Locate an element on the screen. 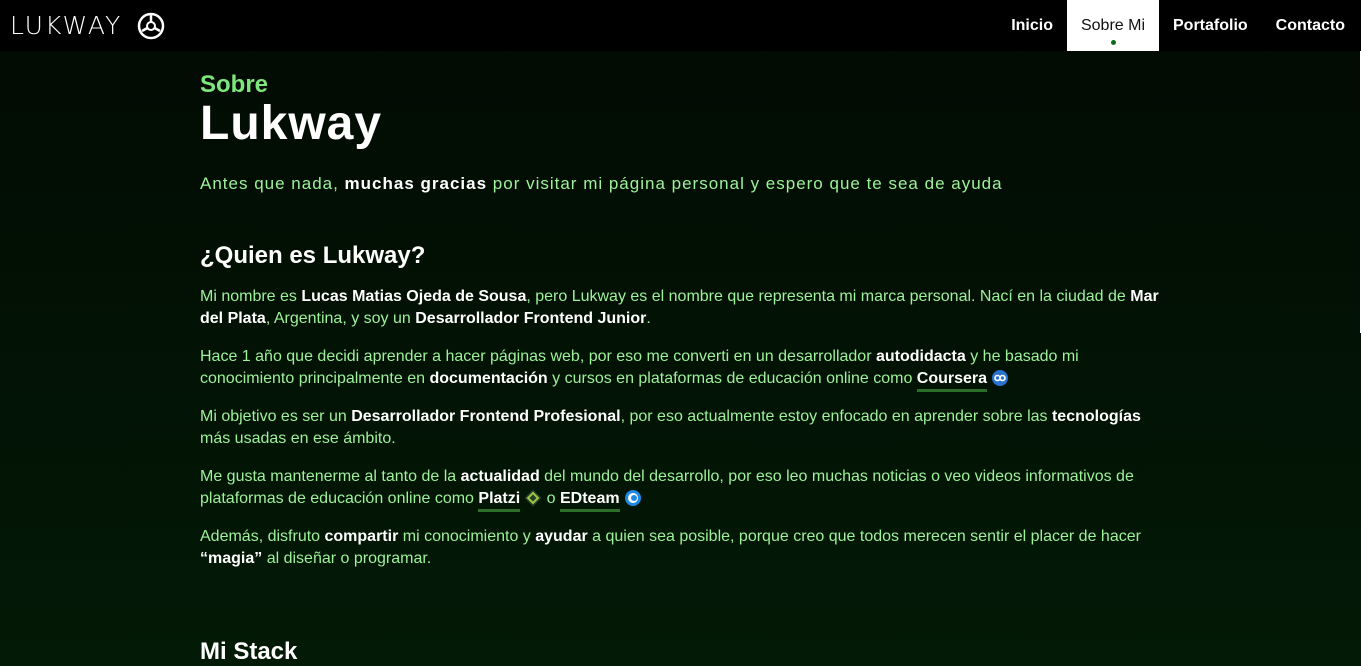 The width and height of the screenshot is (1361, 666). nav-inicio: Inicio is located at coordinates (1032, 25).